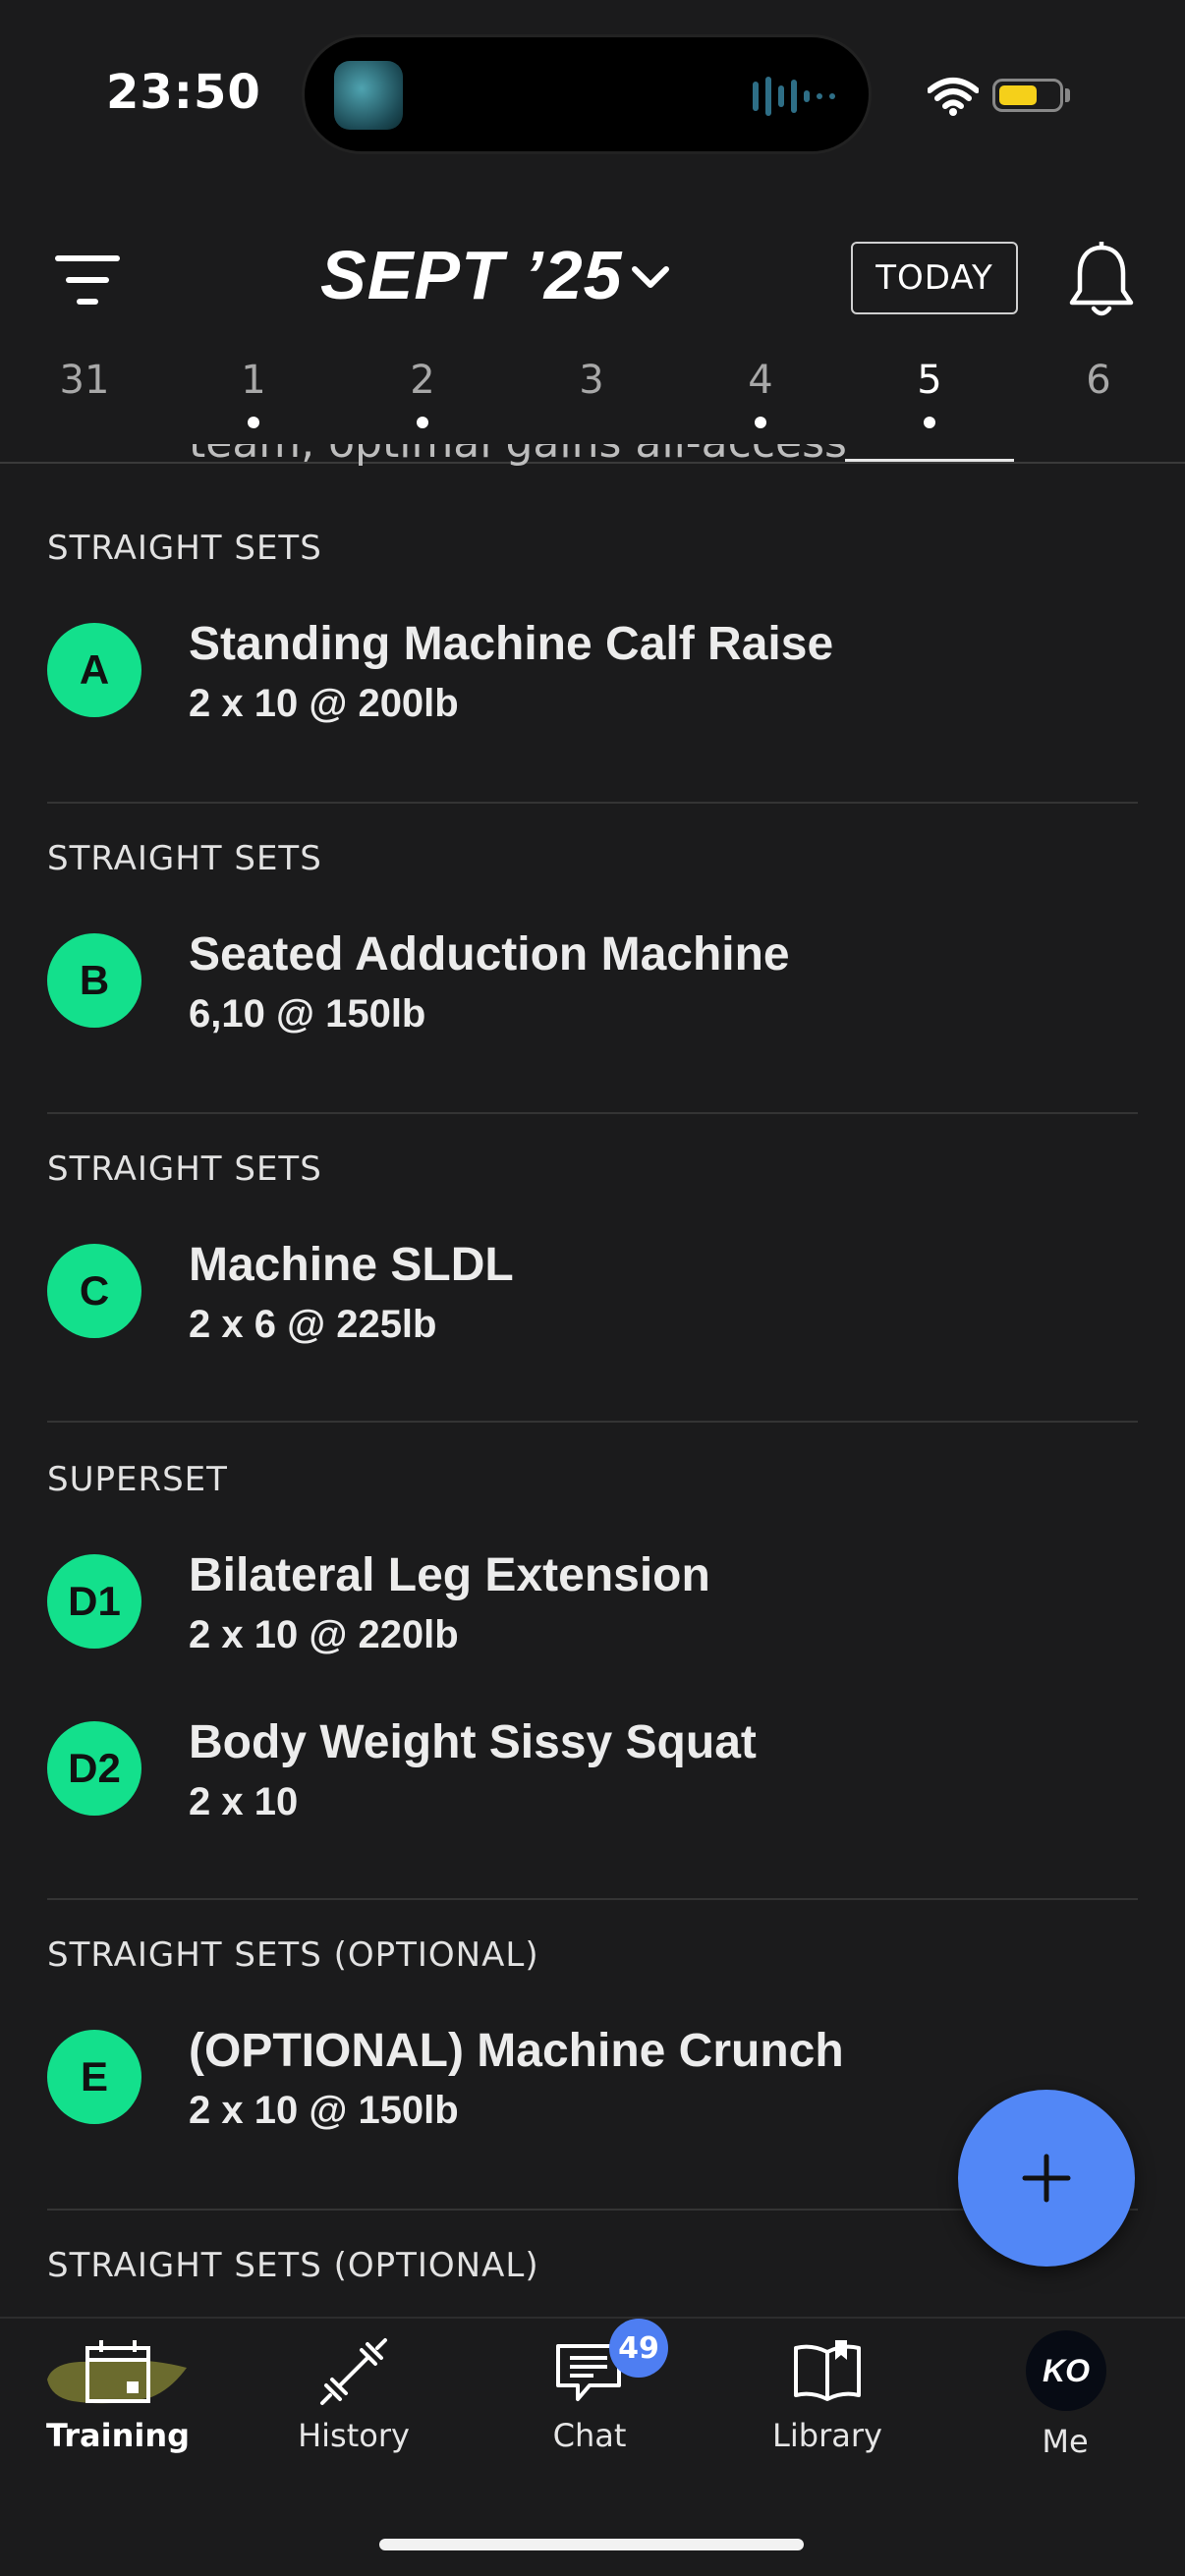 This screenshot has width=1185, height=2576. What do you see at coordinates (324, 1634) in the screenshot?
I see `exercise-prescription: 2 x 10 @ 220lb` at bounding box center [324, 1634].